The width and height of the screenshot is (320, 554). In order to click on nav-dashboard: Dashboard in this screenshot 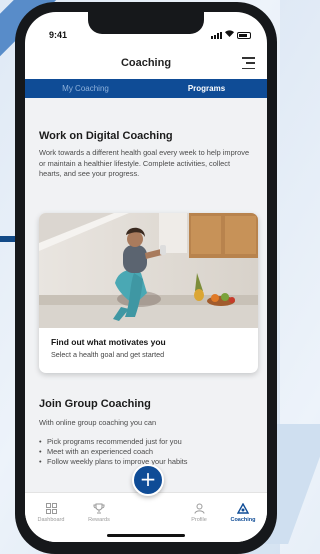, I will do `click(51, 513)`.